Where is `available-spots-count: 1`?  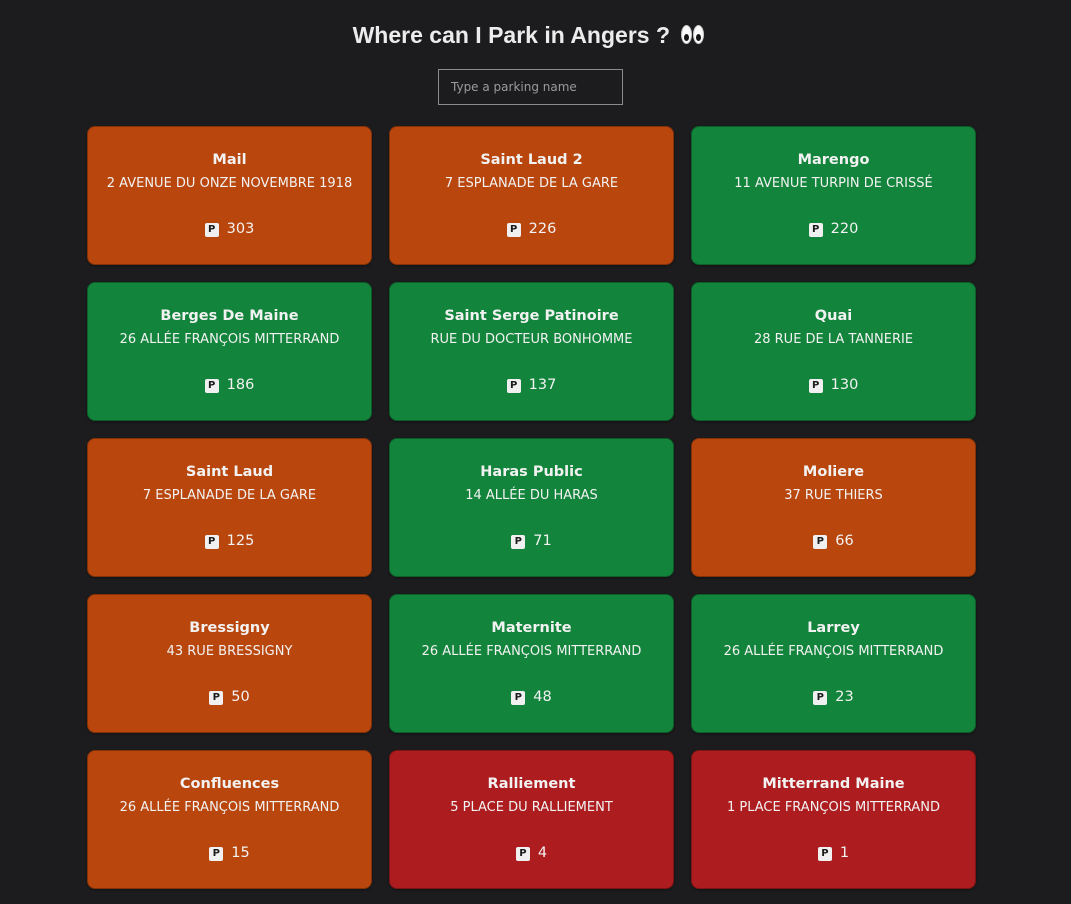
available-spots-count: 1 is located at coordinates (844, 853).